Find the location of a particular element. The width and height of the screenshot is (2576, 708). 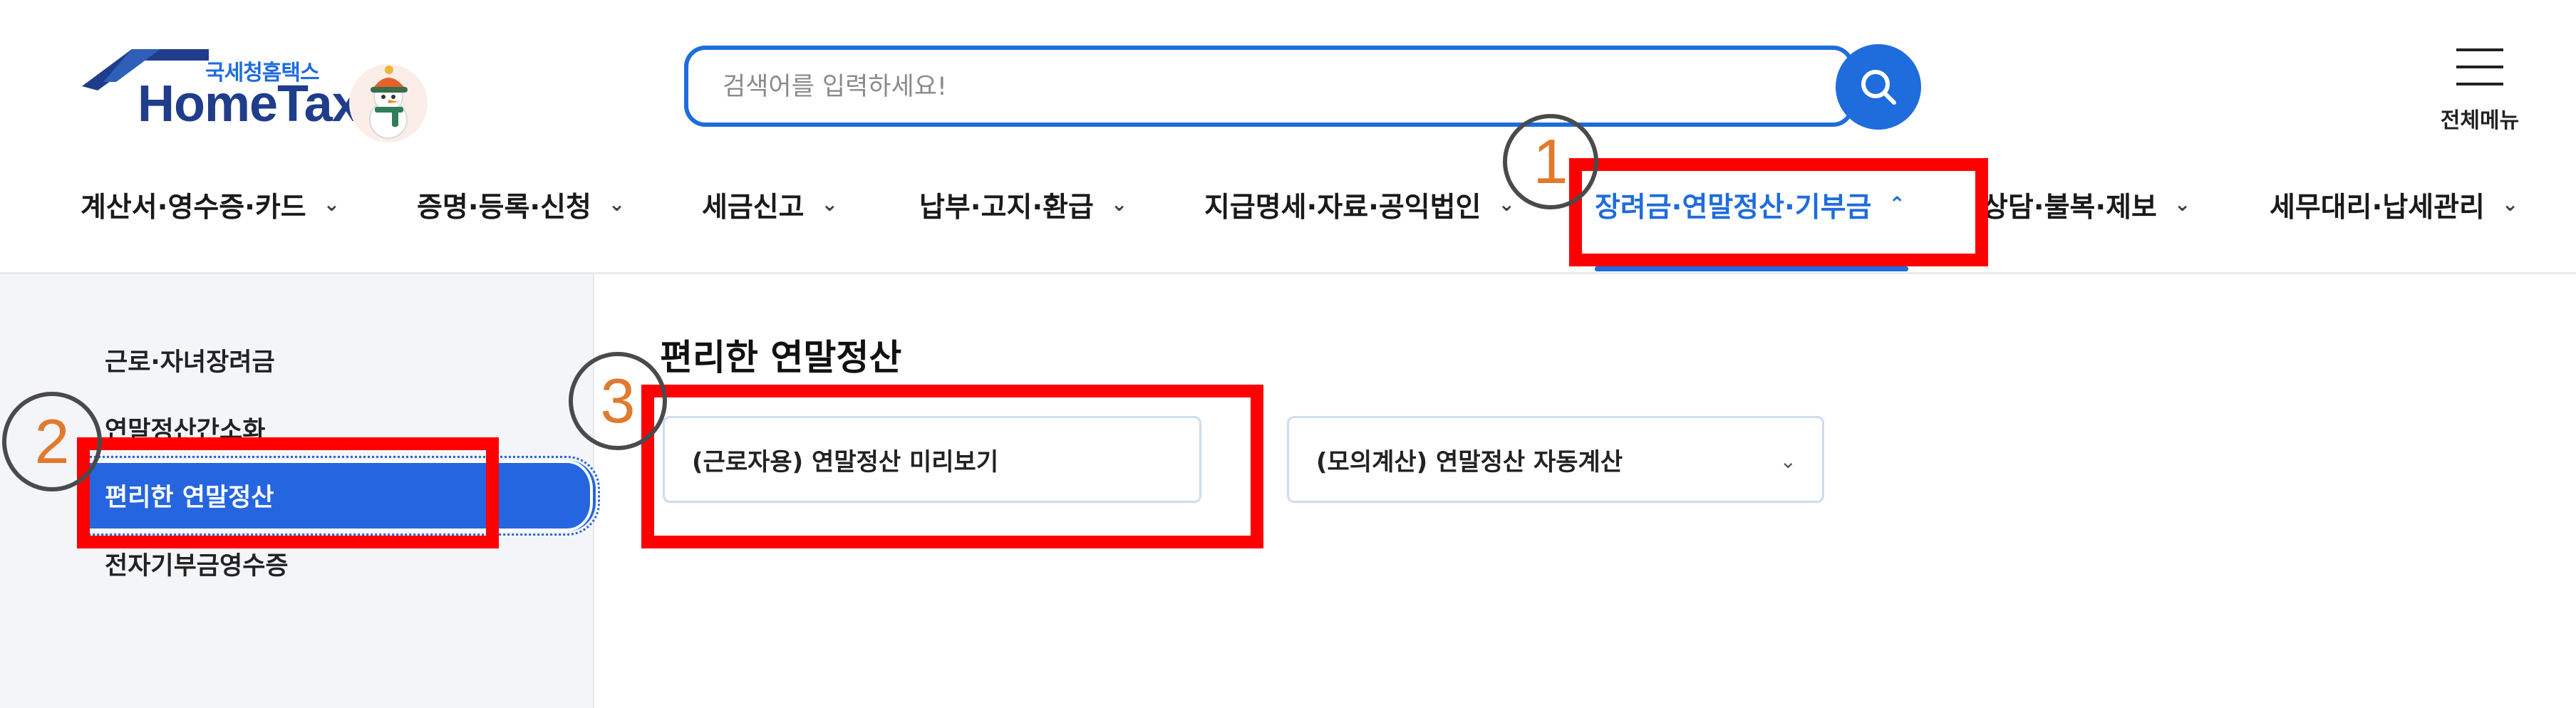

hometax-logo: 국세청홈택스 HomeTax is located at coordinates (256, 96).